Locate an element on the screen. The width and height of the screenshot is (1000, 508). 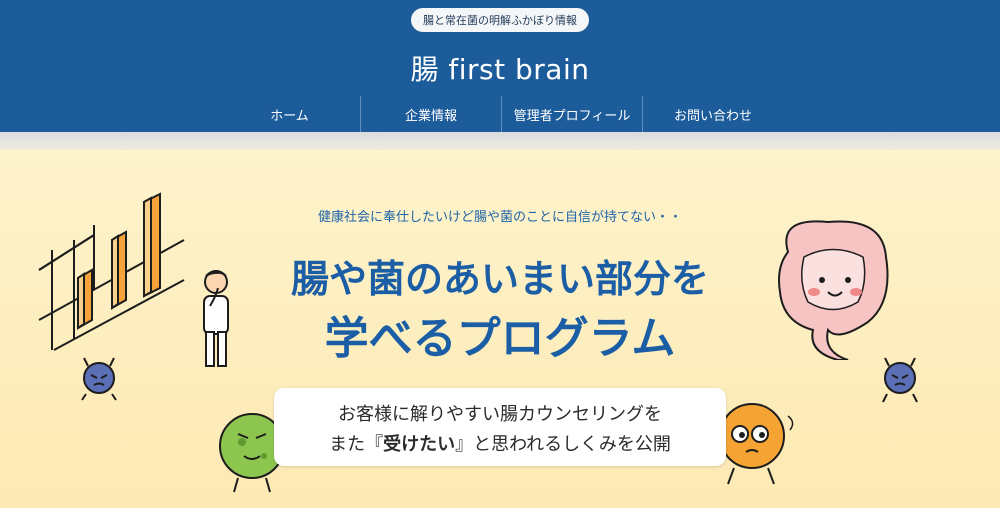
nav-item-profile: 管理者プロフィール is located at coordinates (571, 114).